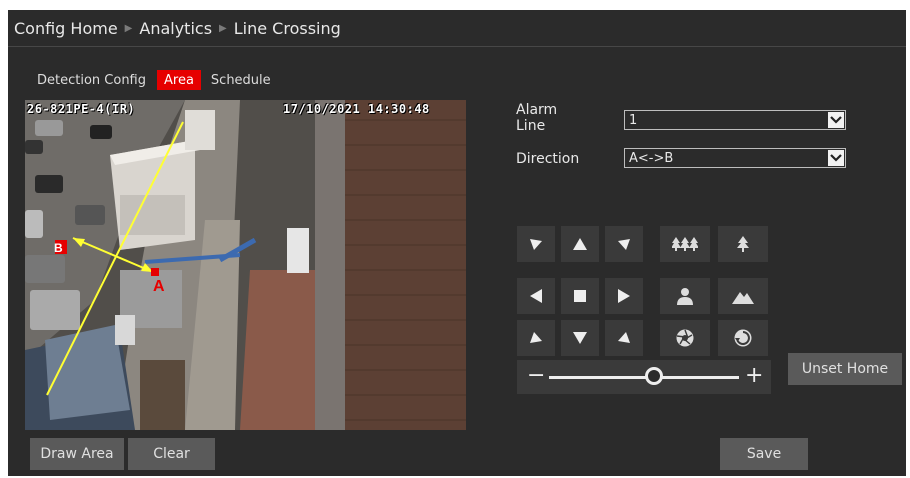  Describe the element at coordinates (536, 376) in the screenshot. I see `zoom-minus-icon: −` at that location.